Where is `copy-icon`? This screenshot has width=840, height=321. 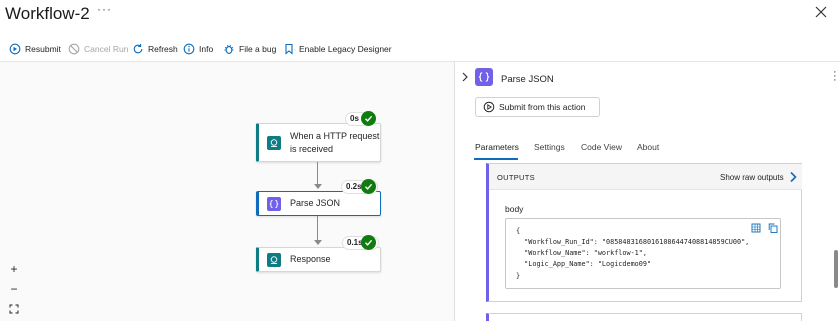
copy-icon is located at coordinates (773, 228).